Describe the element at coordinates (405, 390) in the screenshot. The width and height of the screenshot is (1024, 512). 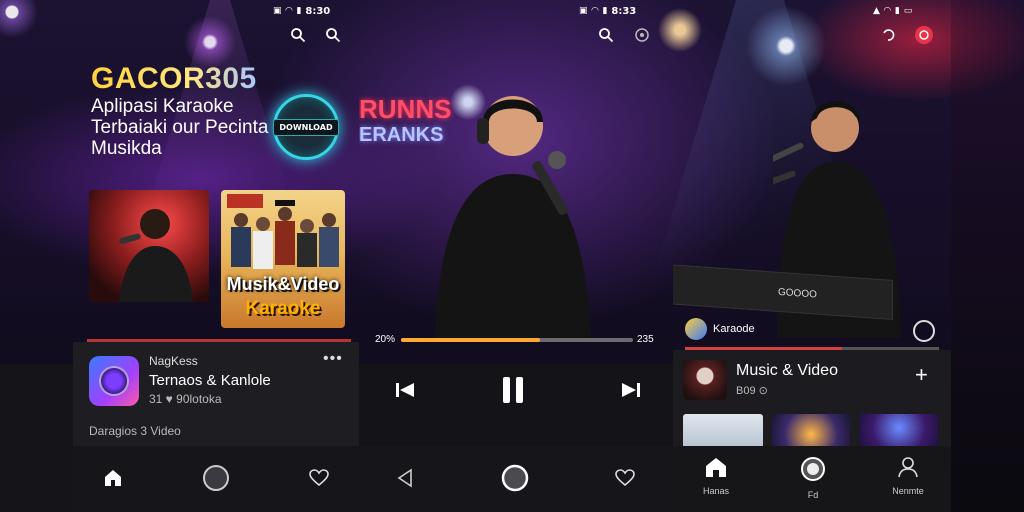
I see `skip-back-icon` at that location.